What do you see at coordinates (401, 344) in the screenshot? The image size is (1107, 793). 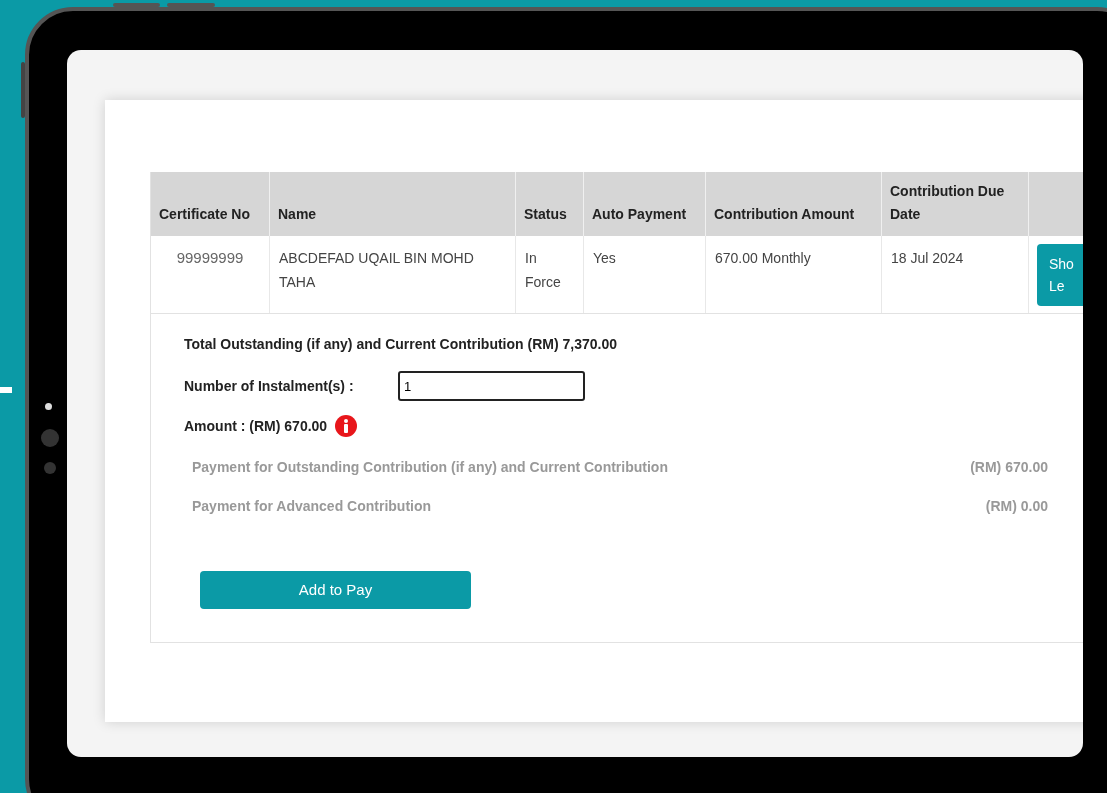 I see `total-text: Total Outstanding (if any) and Current Contribution (RM) 7,370.00` at bounding box center [401, 344].